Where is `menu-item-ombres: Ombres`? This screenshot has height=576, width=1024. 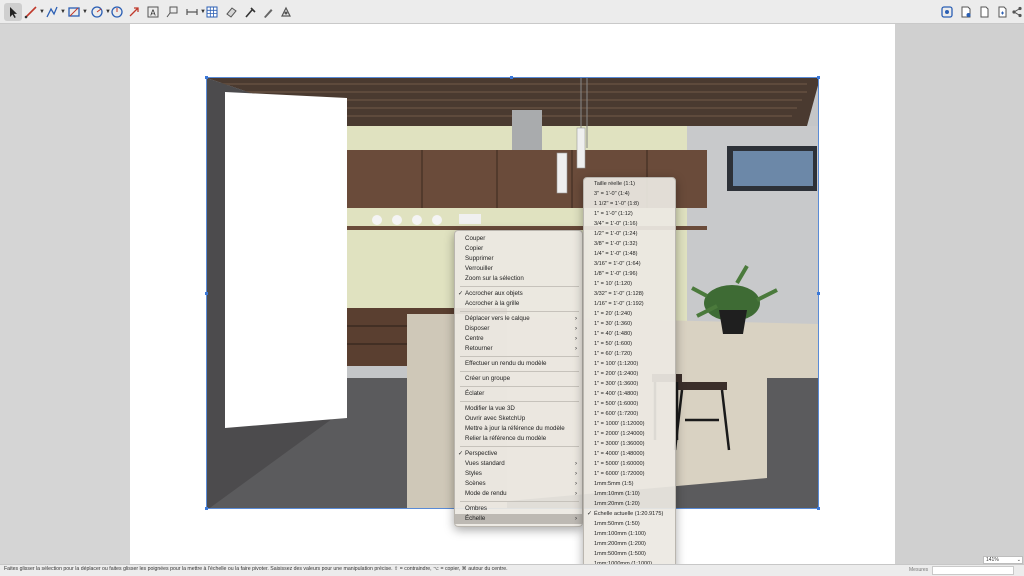
menu-item-ombres: Ombres is located at coordinates (518, 509).